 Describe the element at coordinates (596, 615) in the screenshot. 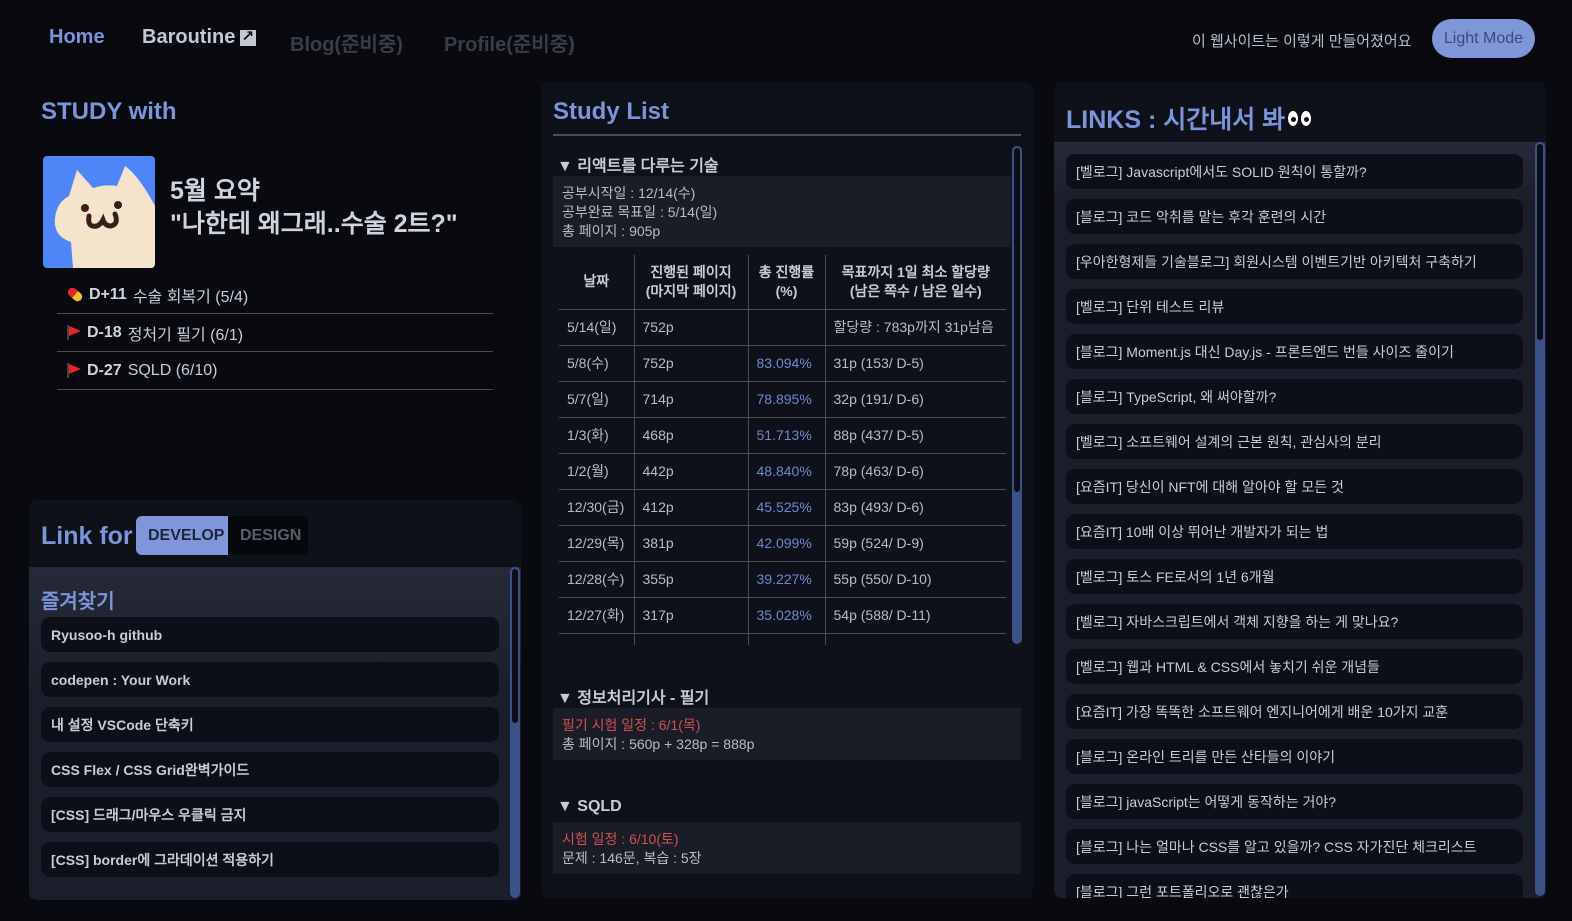

I see `cell-date: 12/27(화)` at that location.